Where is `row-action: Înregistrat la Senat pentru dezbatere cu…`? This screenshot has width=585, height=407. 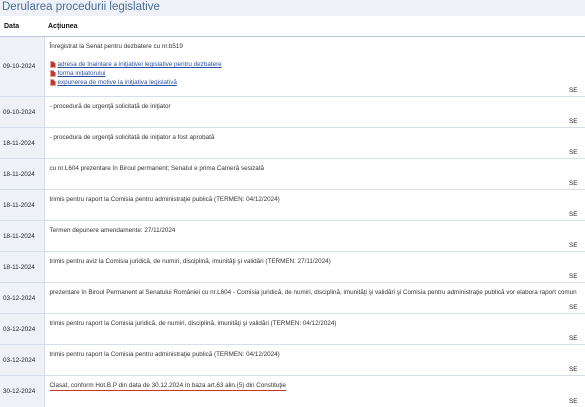
row-action: Înregistrat la Senat pentru dezbatere cu… is located at coordinates (307, 66).